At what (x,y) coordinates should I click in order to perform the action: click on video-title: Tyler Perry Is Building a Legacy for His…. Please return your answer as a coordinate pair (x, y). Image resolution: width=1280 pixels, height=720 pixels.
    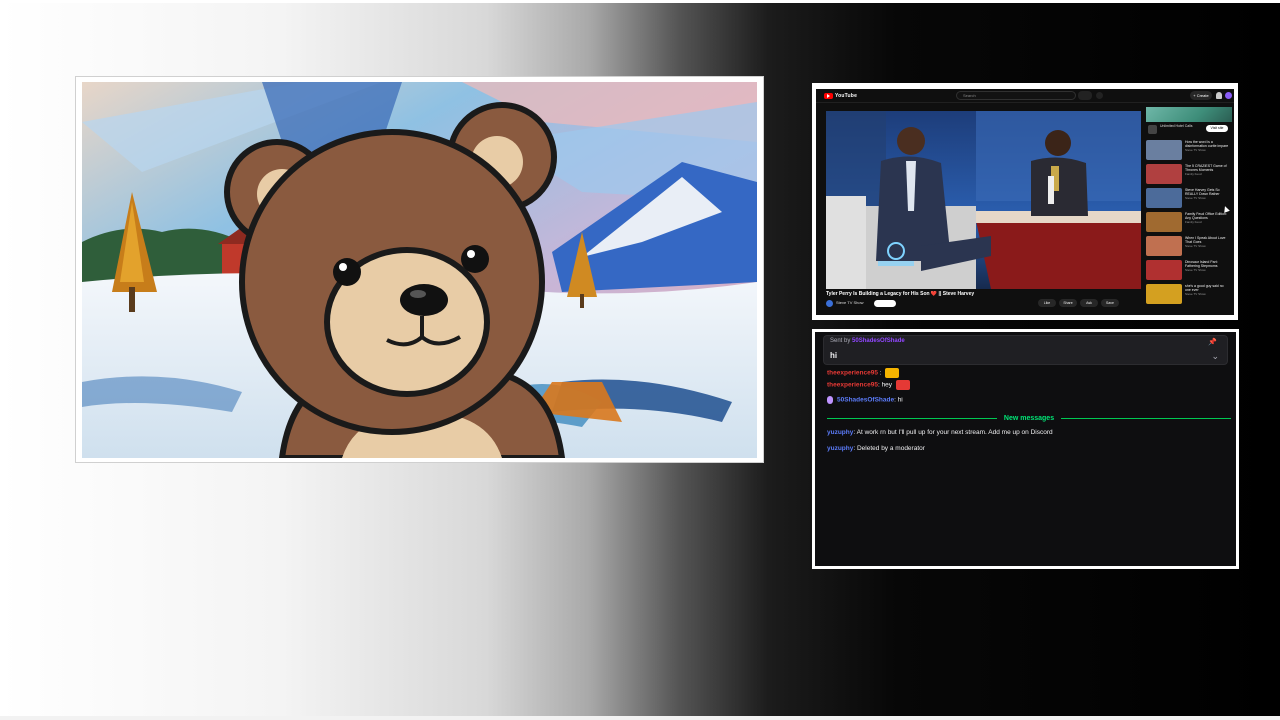
    Looking at the image, I should click on (900, 294).